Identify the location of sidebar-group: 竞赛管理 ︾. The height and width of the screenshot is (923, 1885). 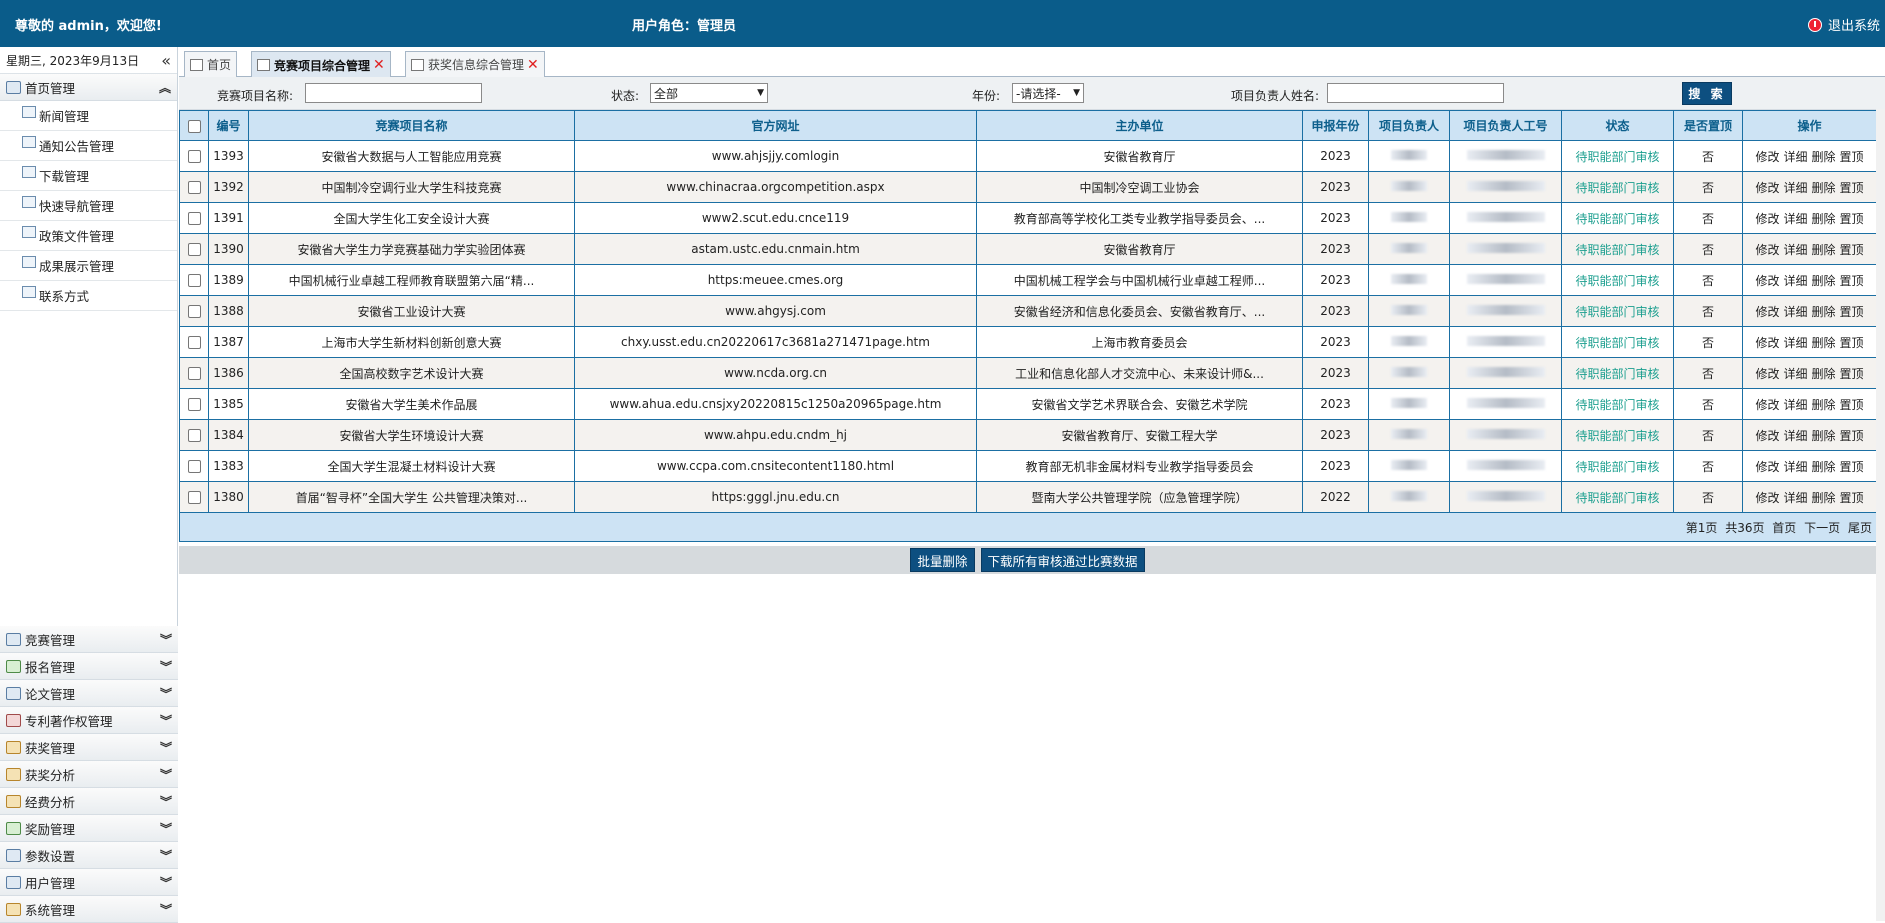
(89, 639).